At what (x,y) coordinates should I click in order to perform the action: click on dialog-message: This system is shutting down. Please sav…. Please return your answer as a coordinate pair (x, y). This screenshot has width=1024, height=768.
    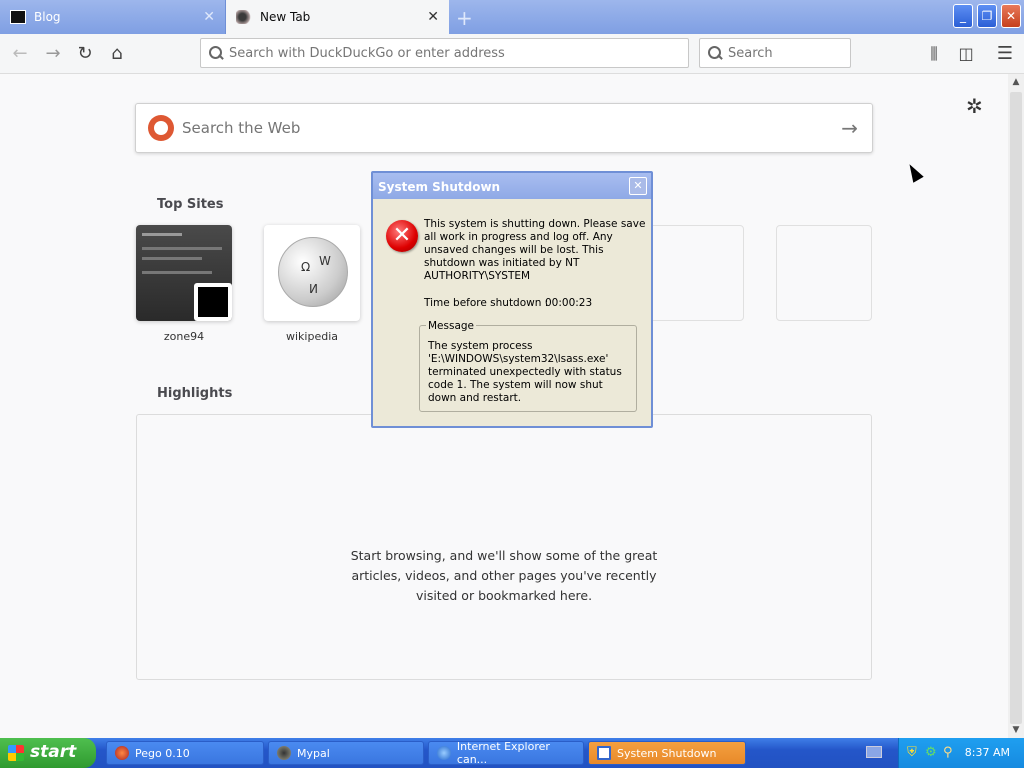
    Looking at the image, I should click on (535, 250).